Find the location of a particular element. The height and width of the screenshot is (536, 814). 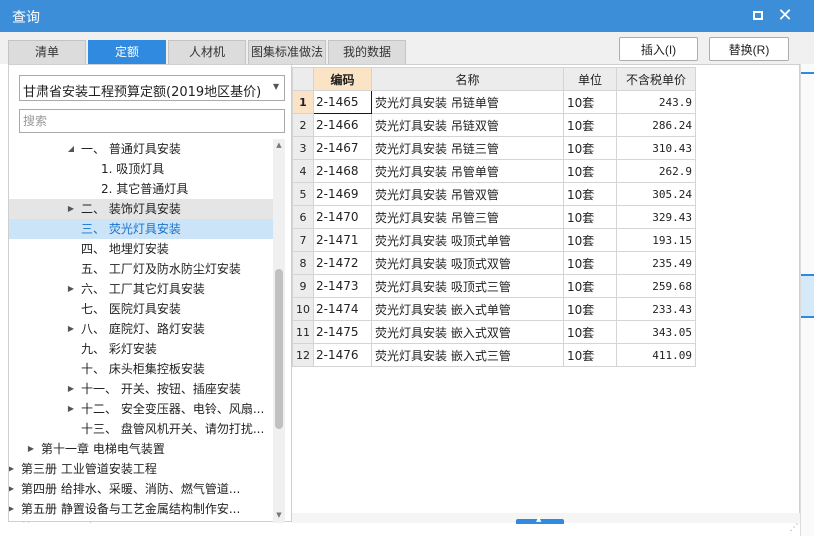

price-cell: 262.9 is located at coordinates (656, 171).